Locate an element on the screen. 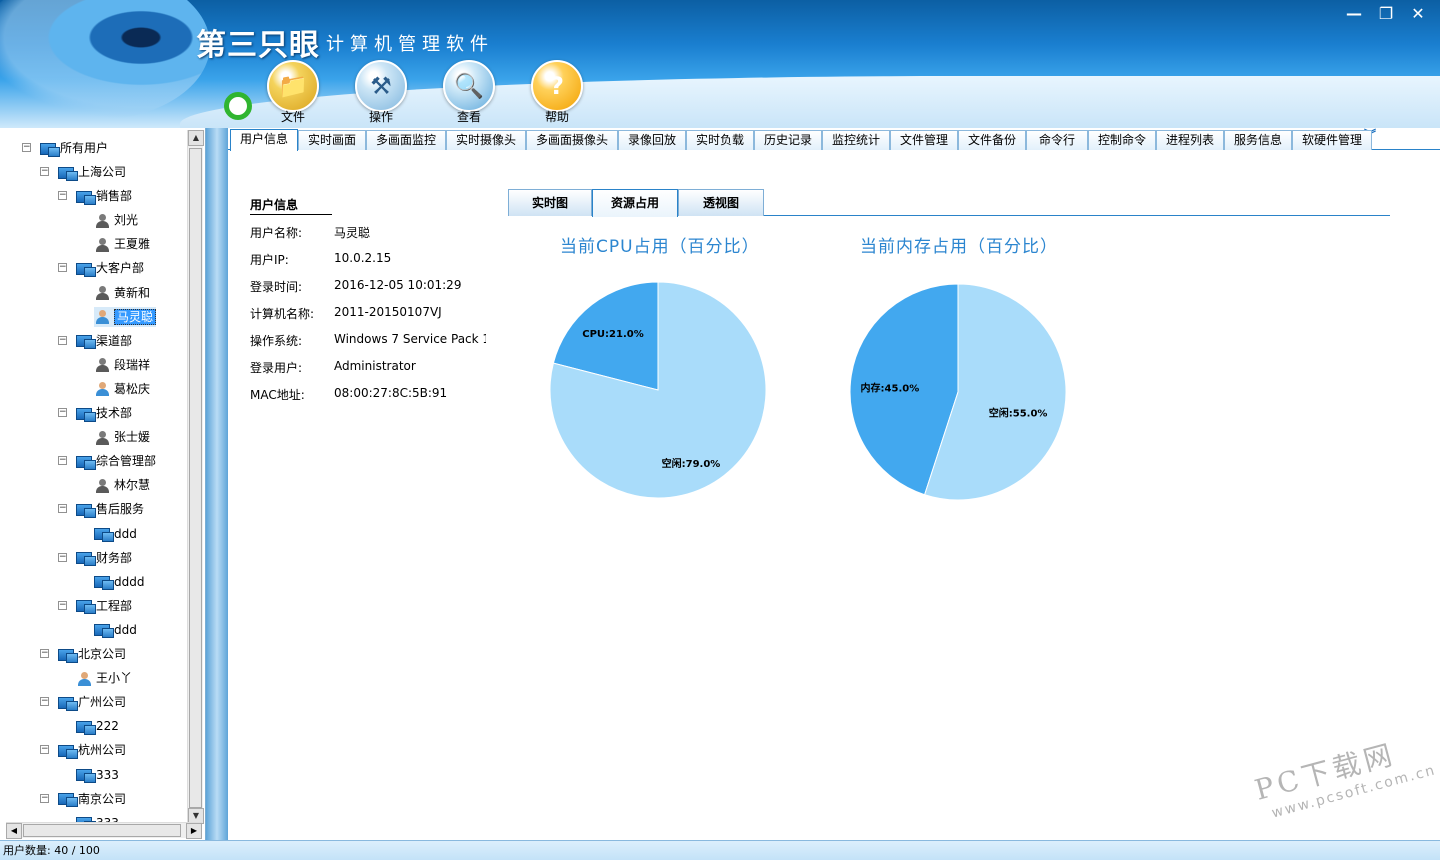 This screenshot has height=860, width=1440. tab-14: 服务信息 is located at coordinates (1258, 140).